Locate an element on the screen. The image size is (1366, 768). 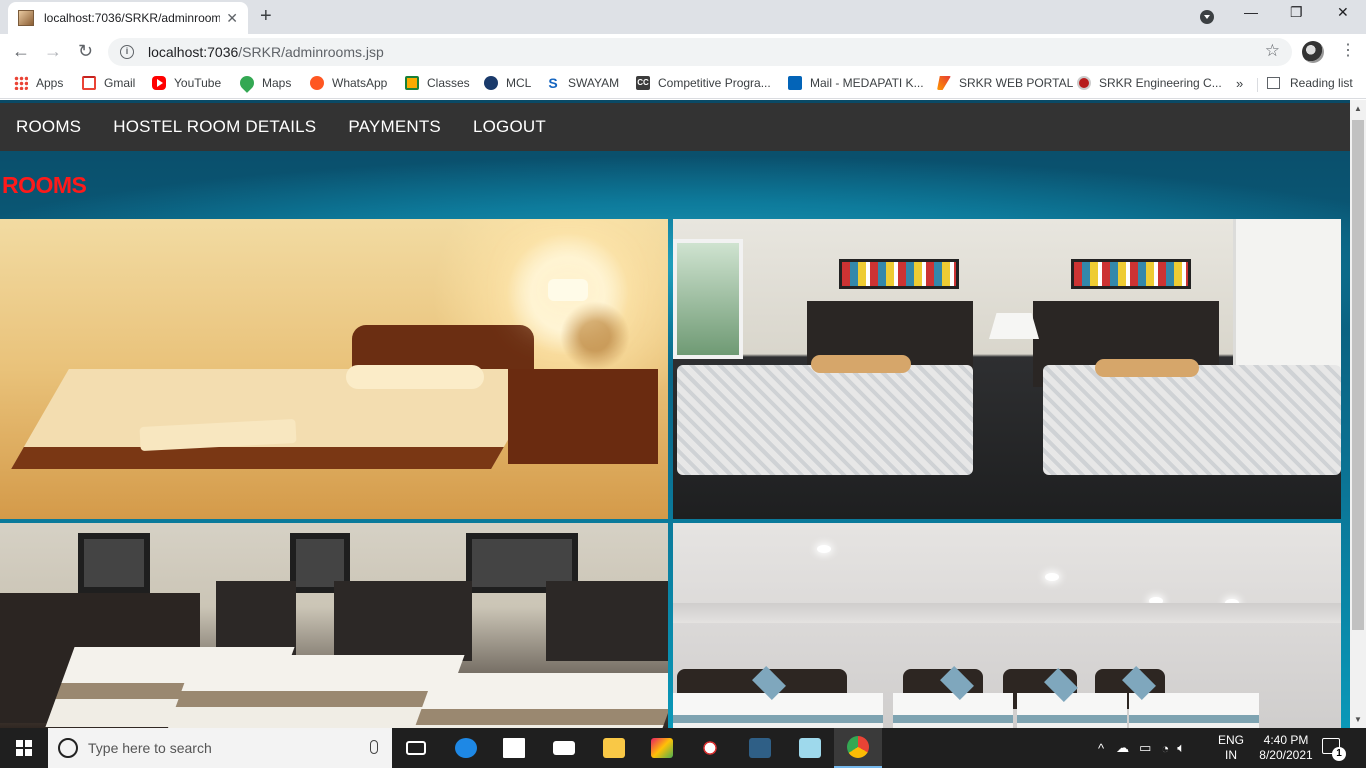
snipping-tool-icon is located at coordinates (710, 748).